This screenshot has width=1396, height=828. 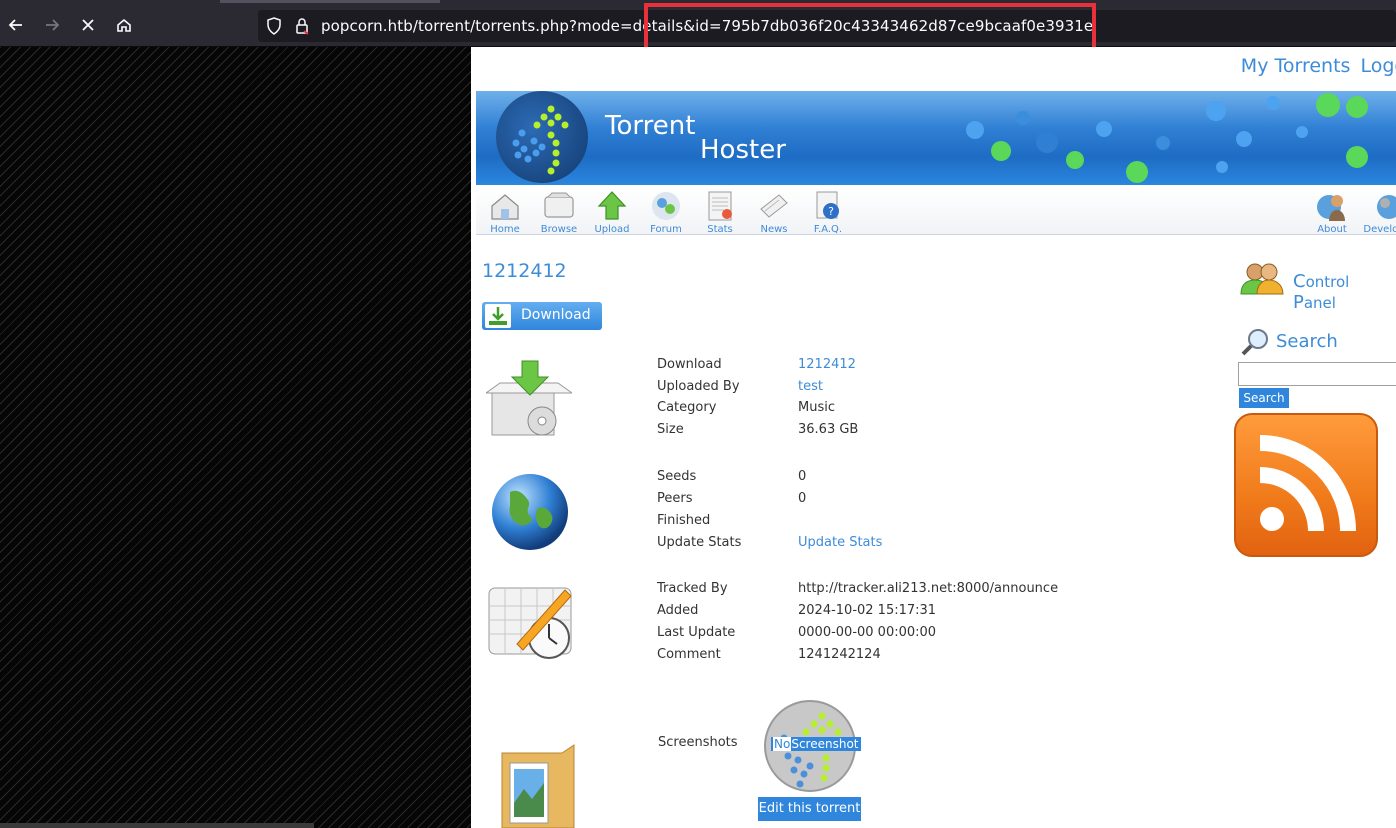 I want to click on search-title: Search, so click(x=1307, y=341).